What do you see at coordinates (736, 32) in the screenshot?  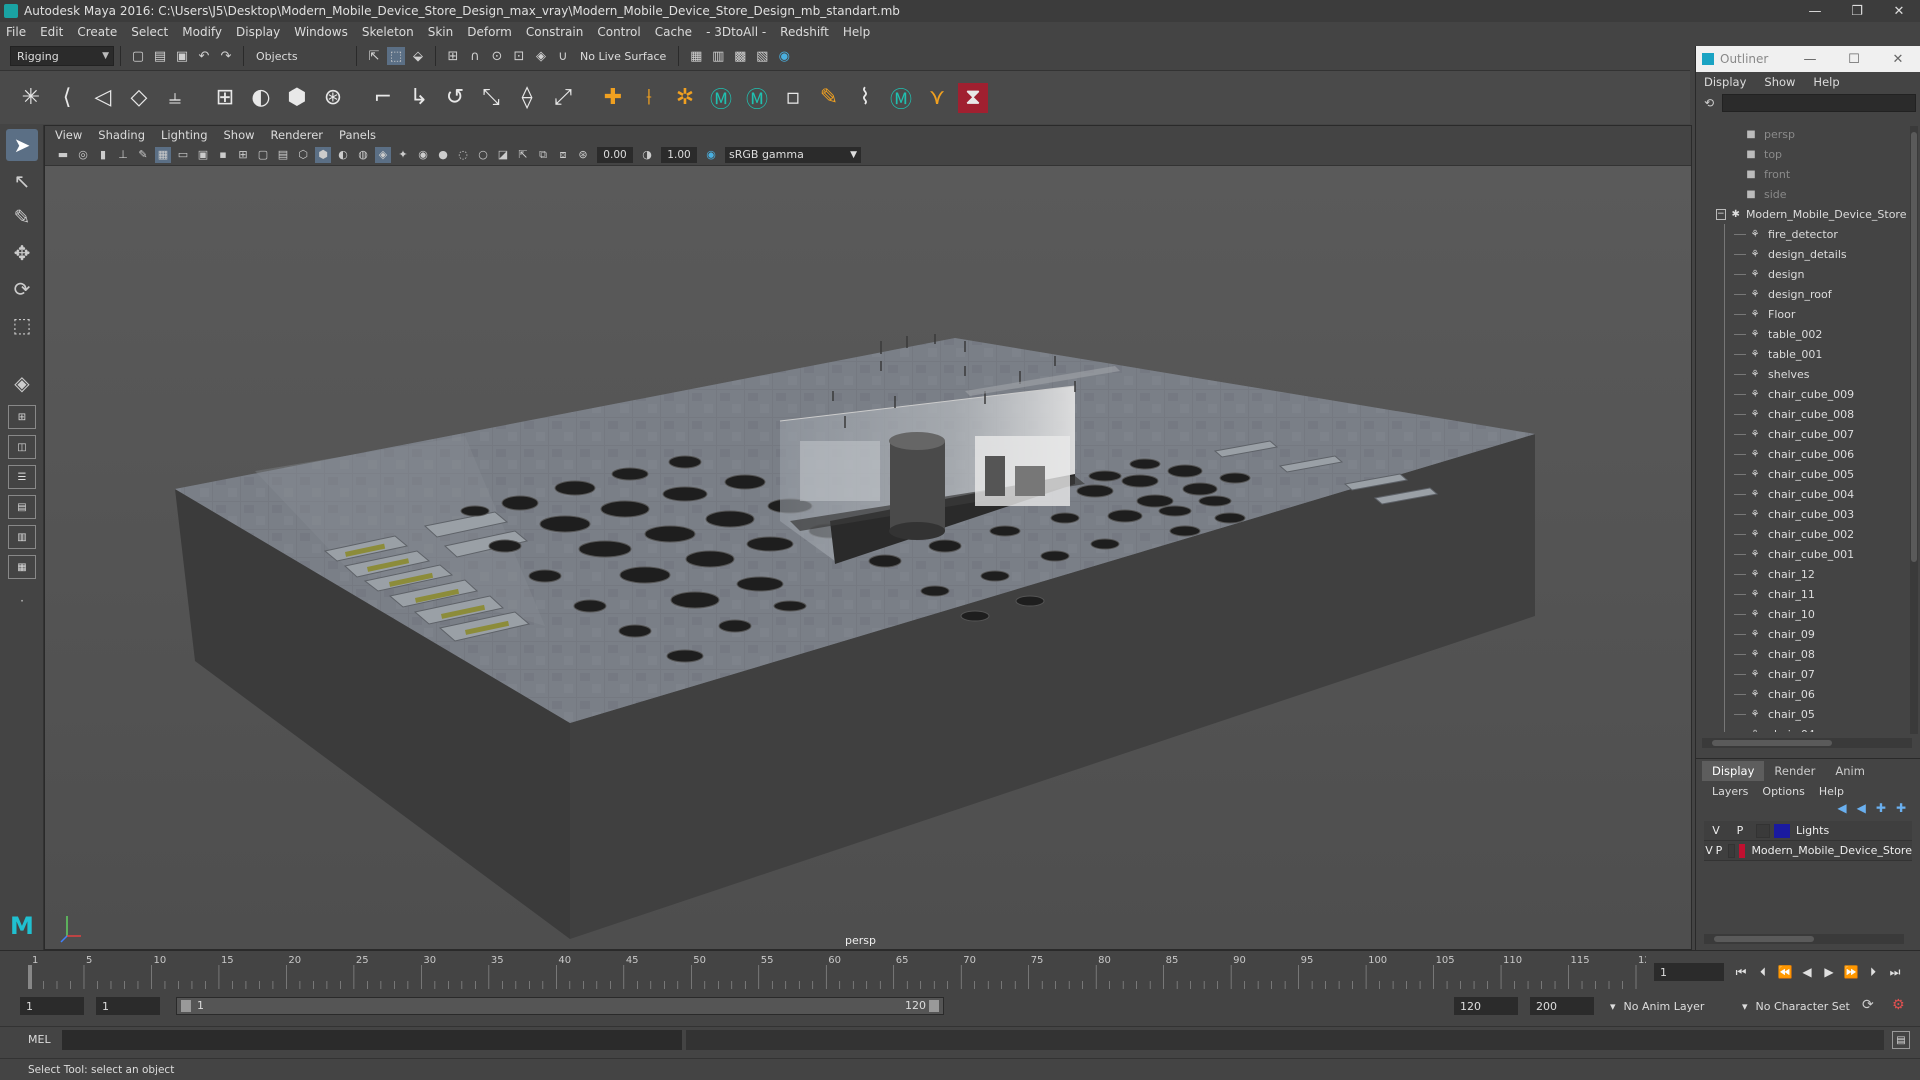 I see `menu-3dtoall: - 3DtoAll -` at bounding box center [736, 32].